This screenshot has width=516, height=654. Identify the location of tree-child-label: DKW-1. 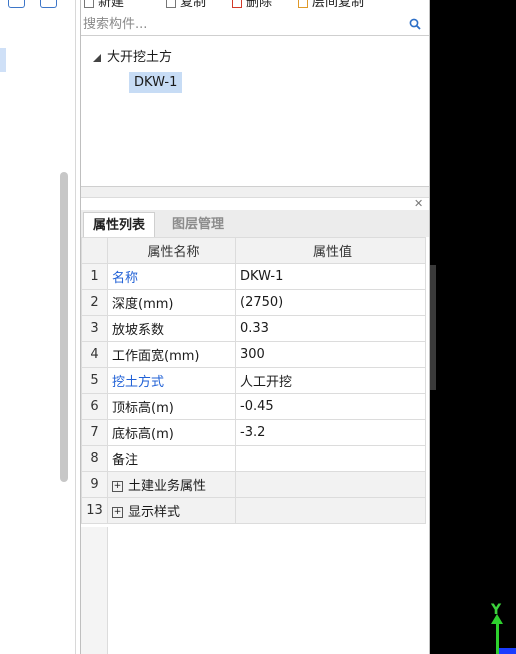
(156, 82).